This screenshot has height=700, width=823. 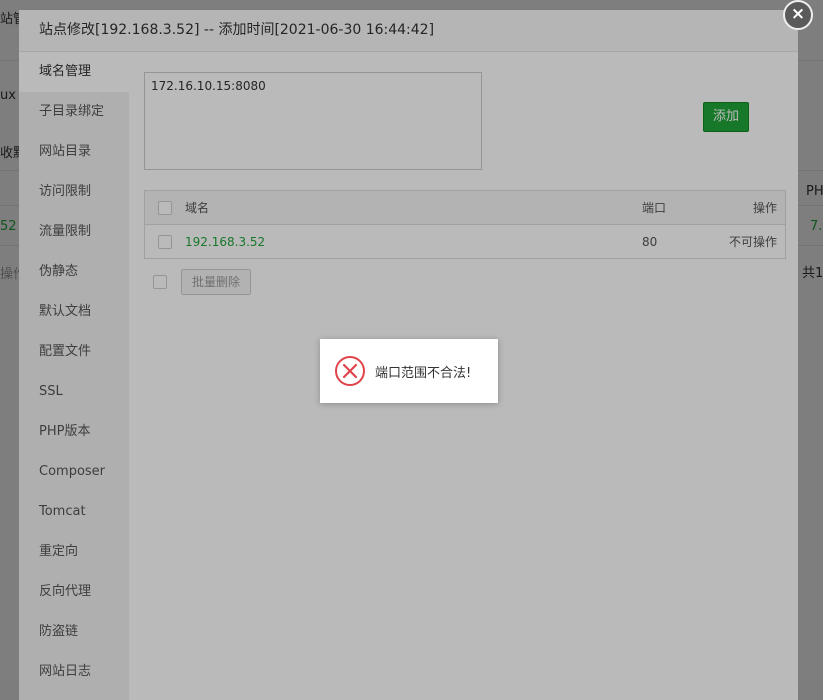 I want to click on close-dialog-button: ×, so click(x=798, y=15).